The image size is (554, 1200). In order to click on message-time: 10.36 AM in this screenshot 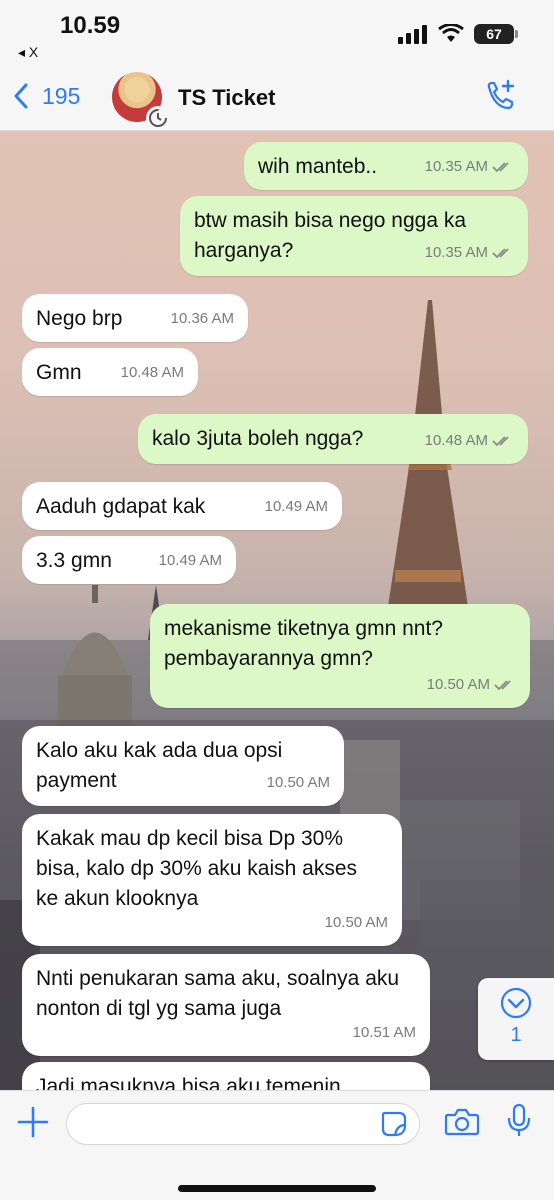, I will do `click(202, 318)`.